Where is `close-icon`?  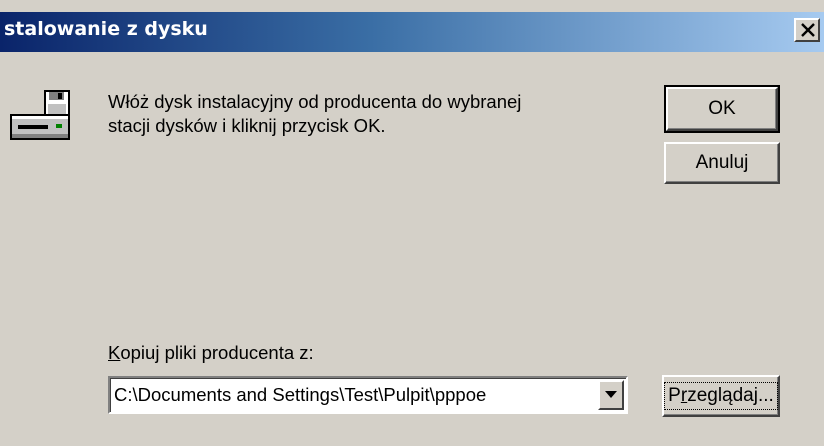 close-icon is located at coordinates (808, 30).